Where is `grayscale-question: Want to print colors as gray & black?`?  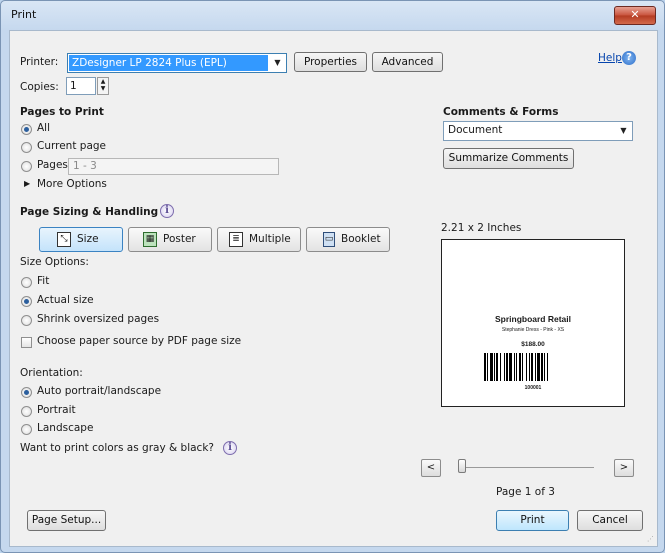 grayscale-question: Want to print colors as gray & black? is located at coordinates (117, 448).